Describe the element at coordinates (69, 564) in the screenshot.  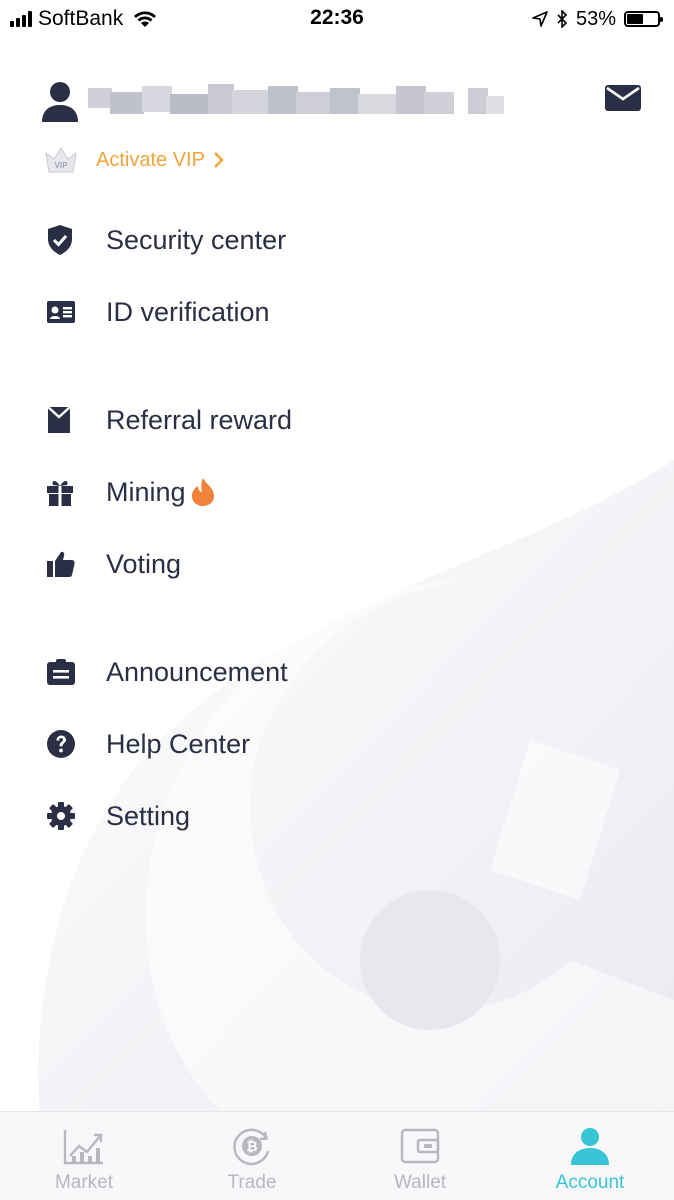
I see `thumbs-up-icon` at that location.